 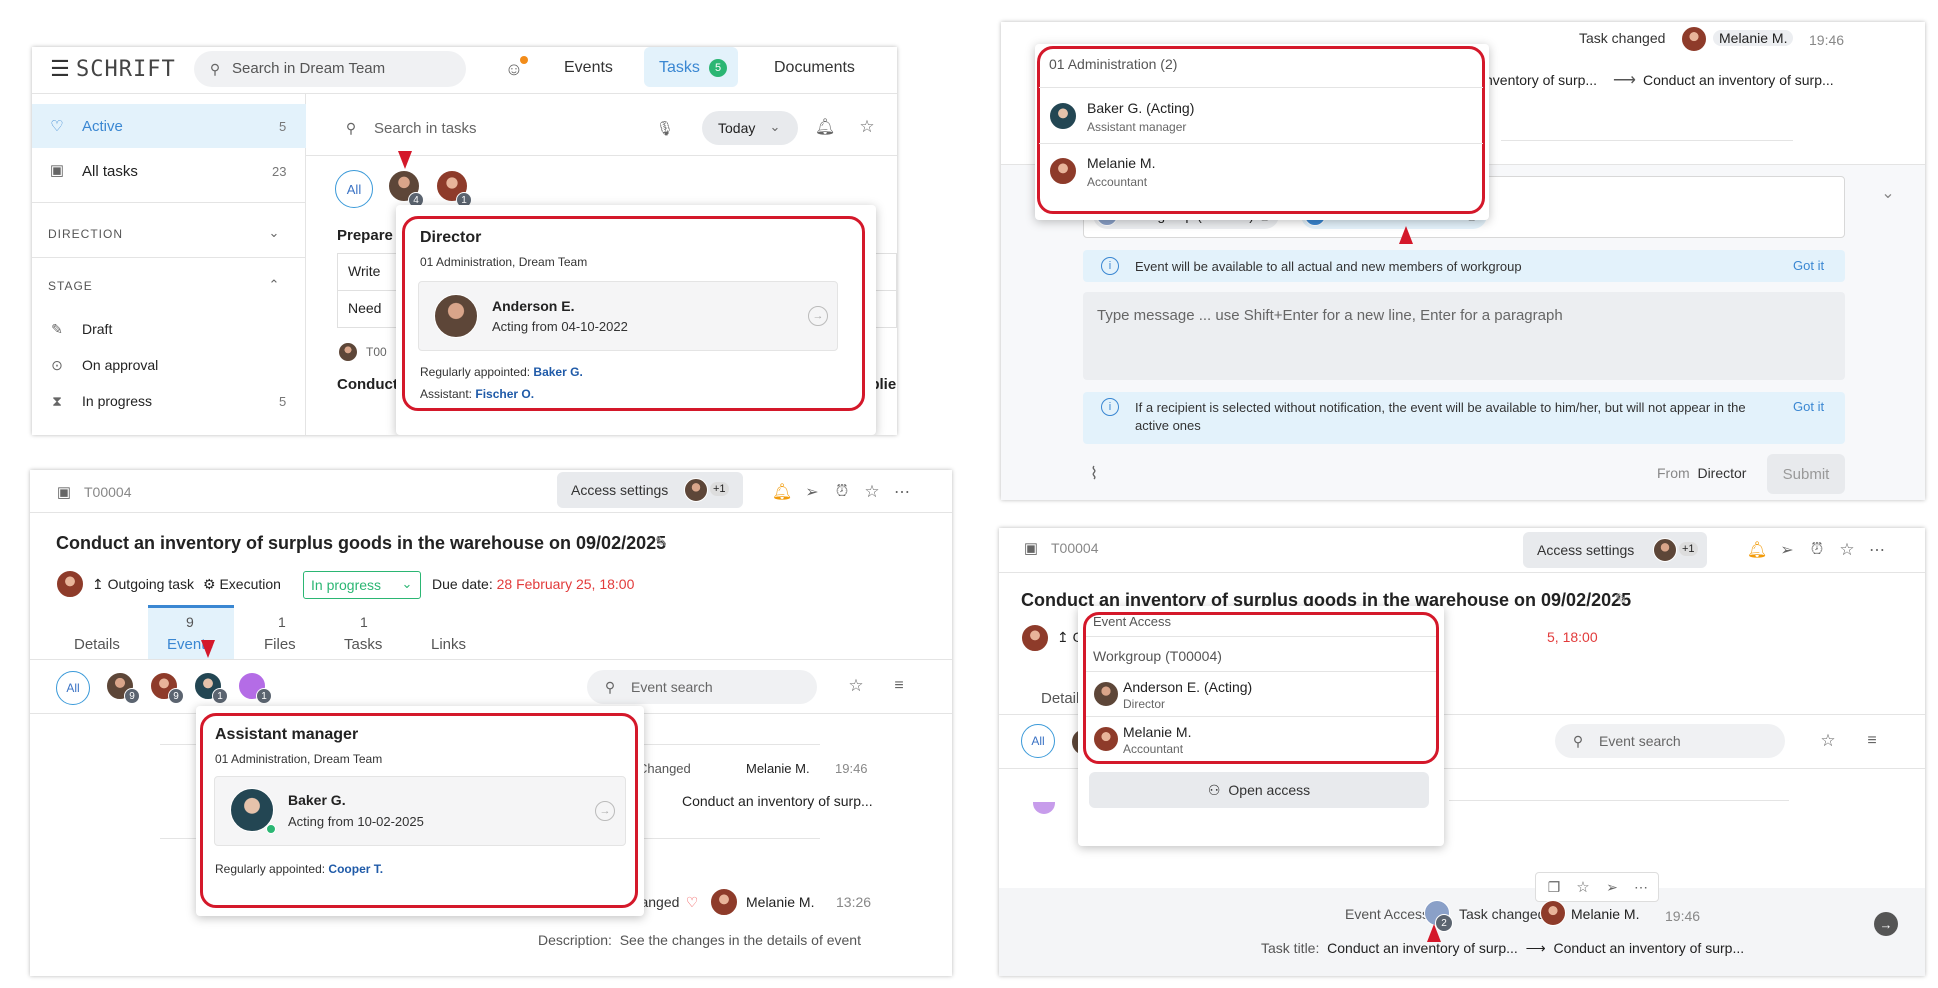 I want to click on avatar-anderson, so click(x=456, y=316).